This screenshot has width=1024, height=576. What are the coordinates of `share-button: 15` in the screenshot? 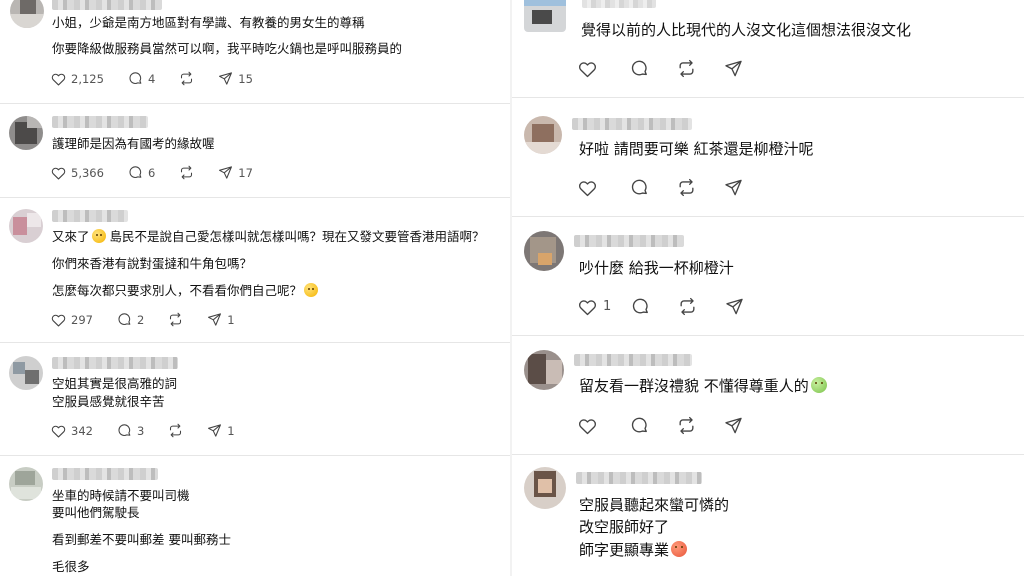 It's located at (235, 78).